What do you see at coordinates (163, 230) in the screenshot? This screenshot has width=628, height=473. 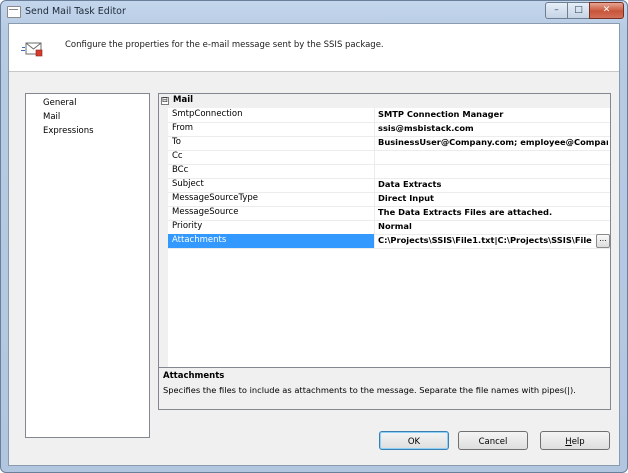 I see `grid-gutter` at bounding box center [163, 230].